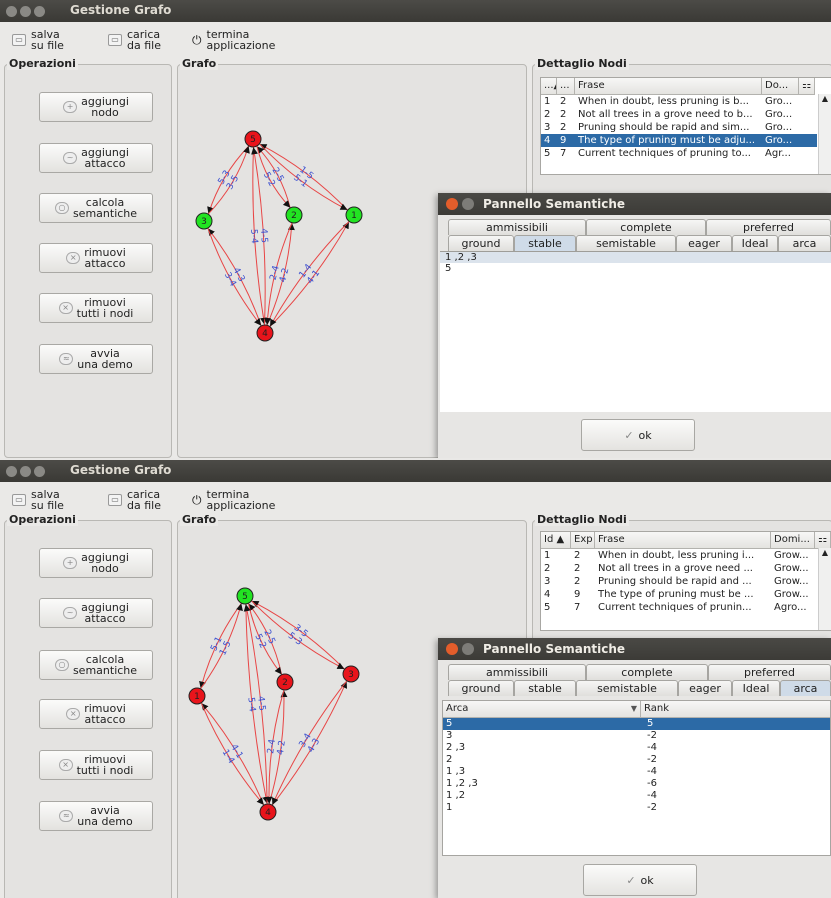 This screenshot has height=898, width=831. I want to click on table-row: 1 ,2 ,3 -6, so click(636, 784).